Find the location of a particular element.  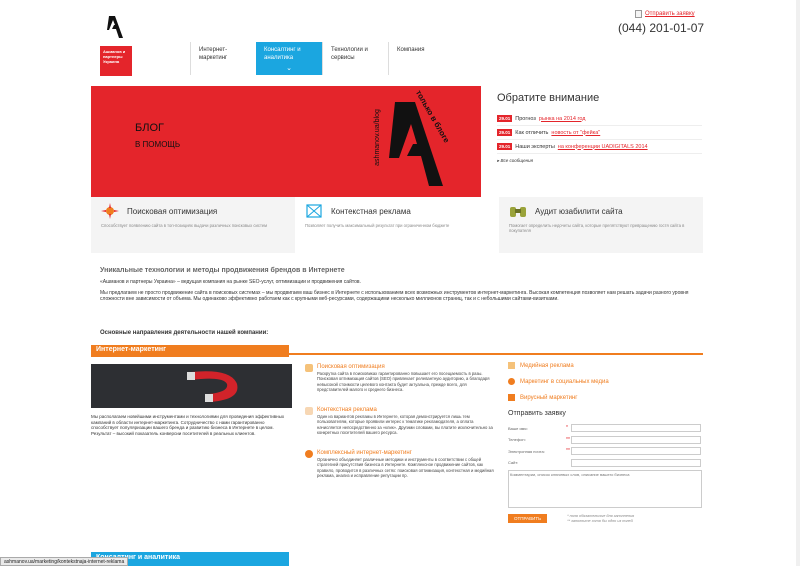

nav-internet-marketing: Интернет-маркетинг is located at coordinates (223, 58).